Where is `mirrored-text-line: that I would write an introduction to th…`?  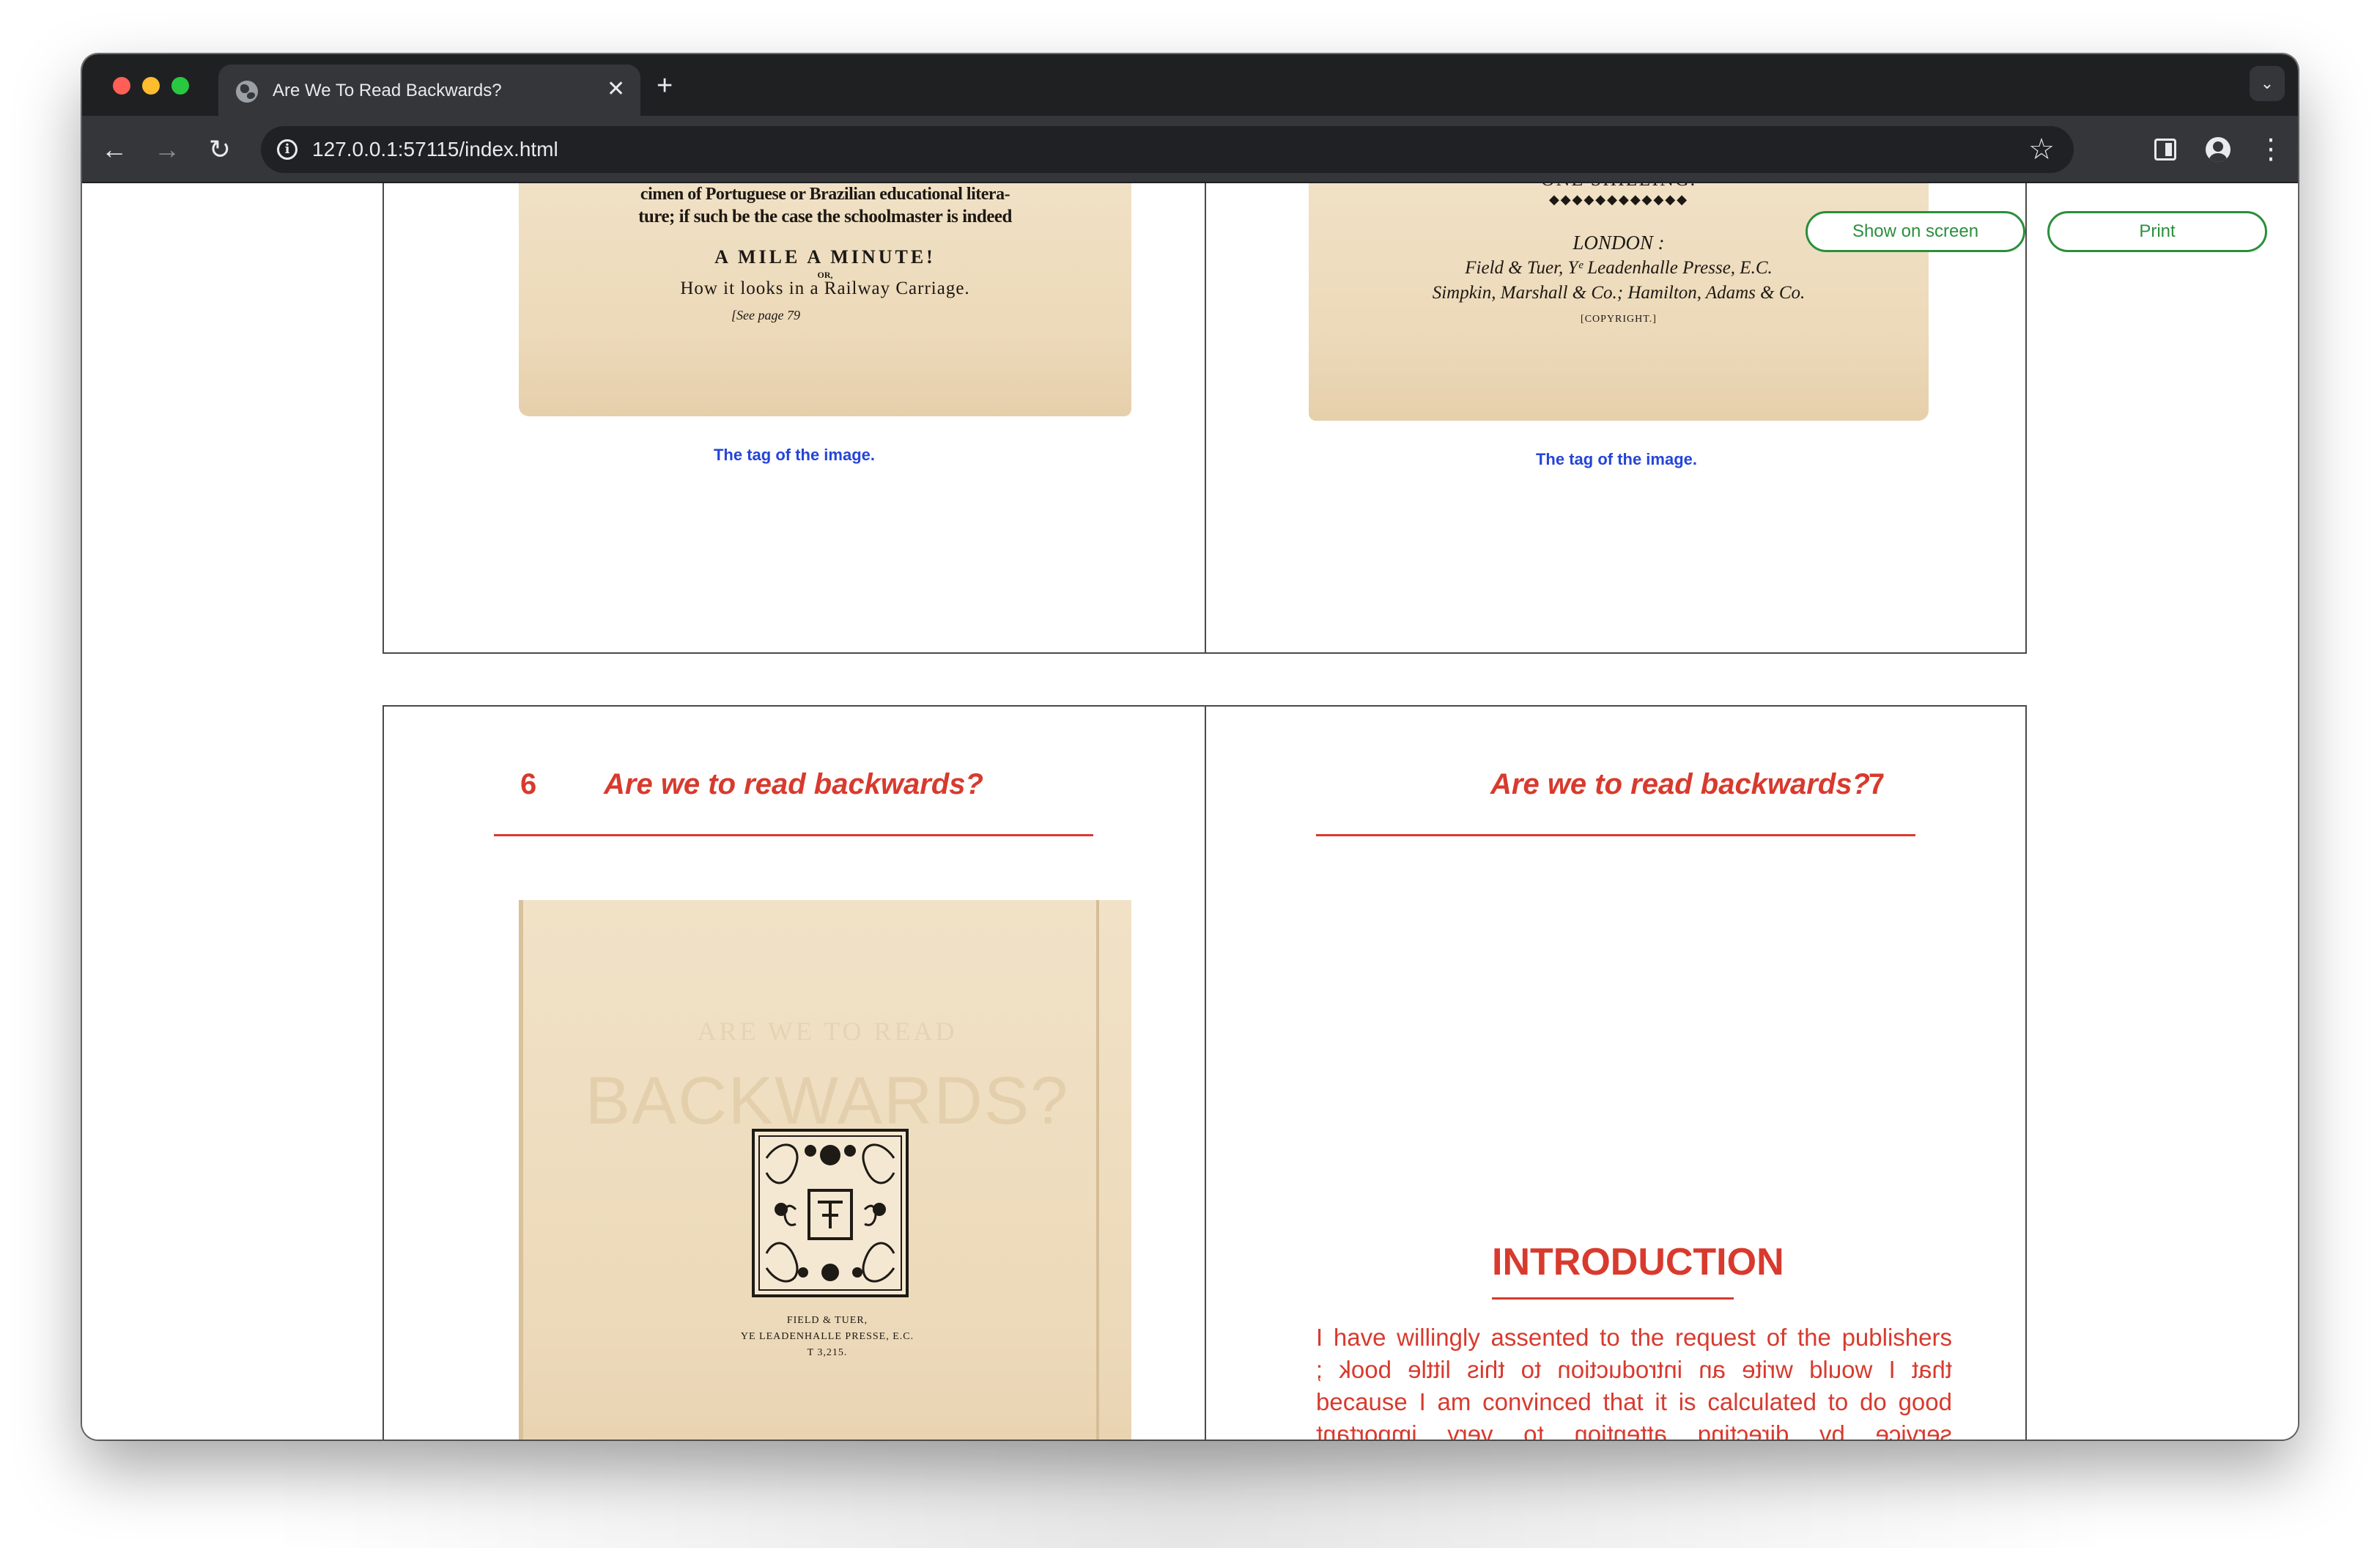 mirrored-text-line: that I would write an introduction to th… is located at coordinates (1634, 1369).